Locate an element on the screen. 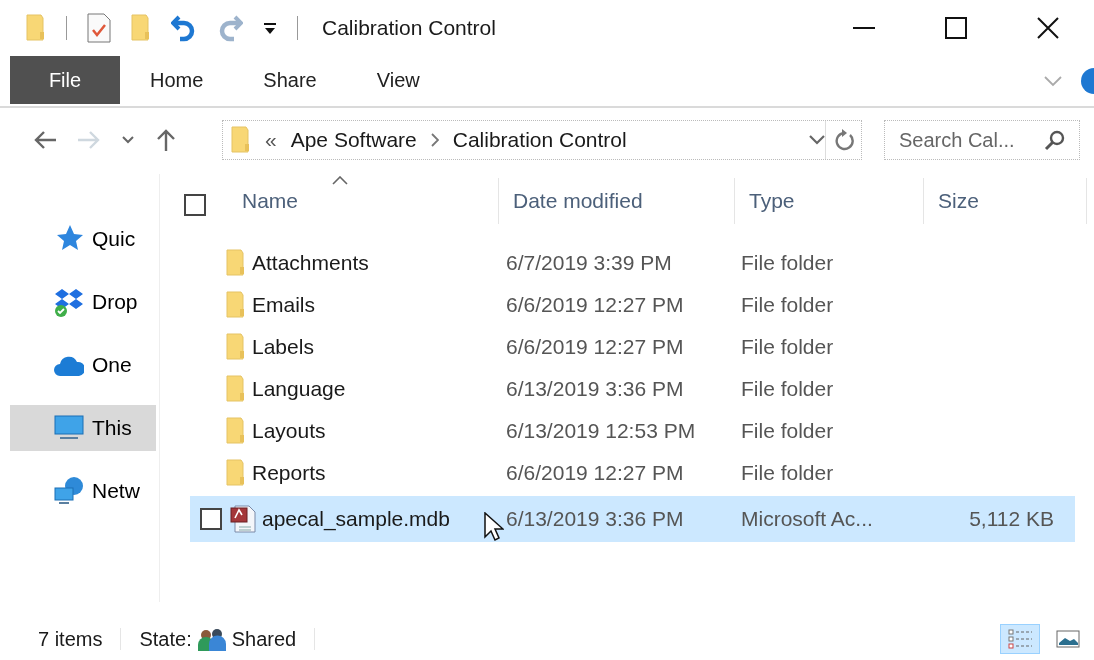 This screenshot has height=660, width=1094. nav-item: One is located at coordinates (83, 365).